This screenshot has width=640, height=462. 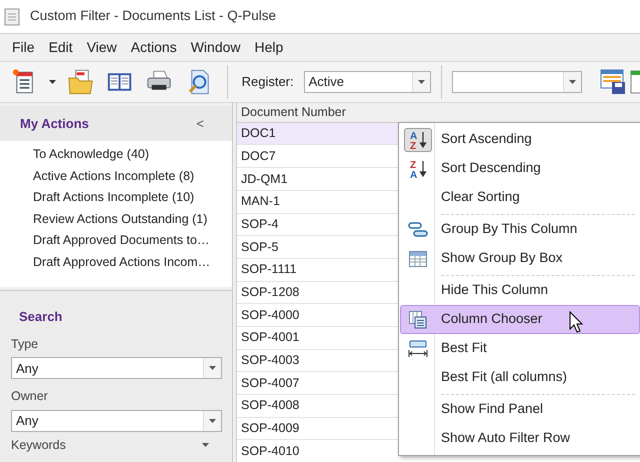 I want to click on table-cell-text: SOP-4010, so click(x=270, y=451).